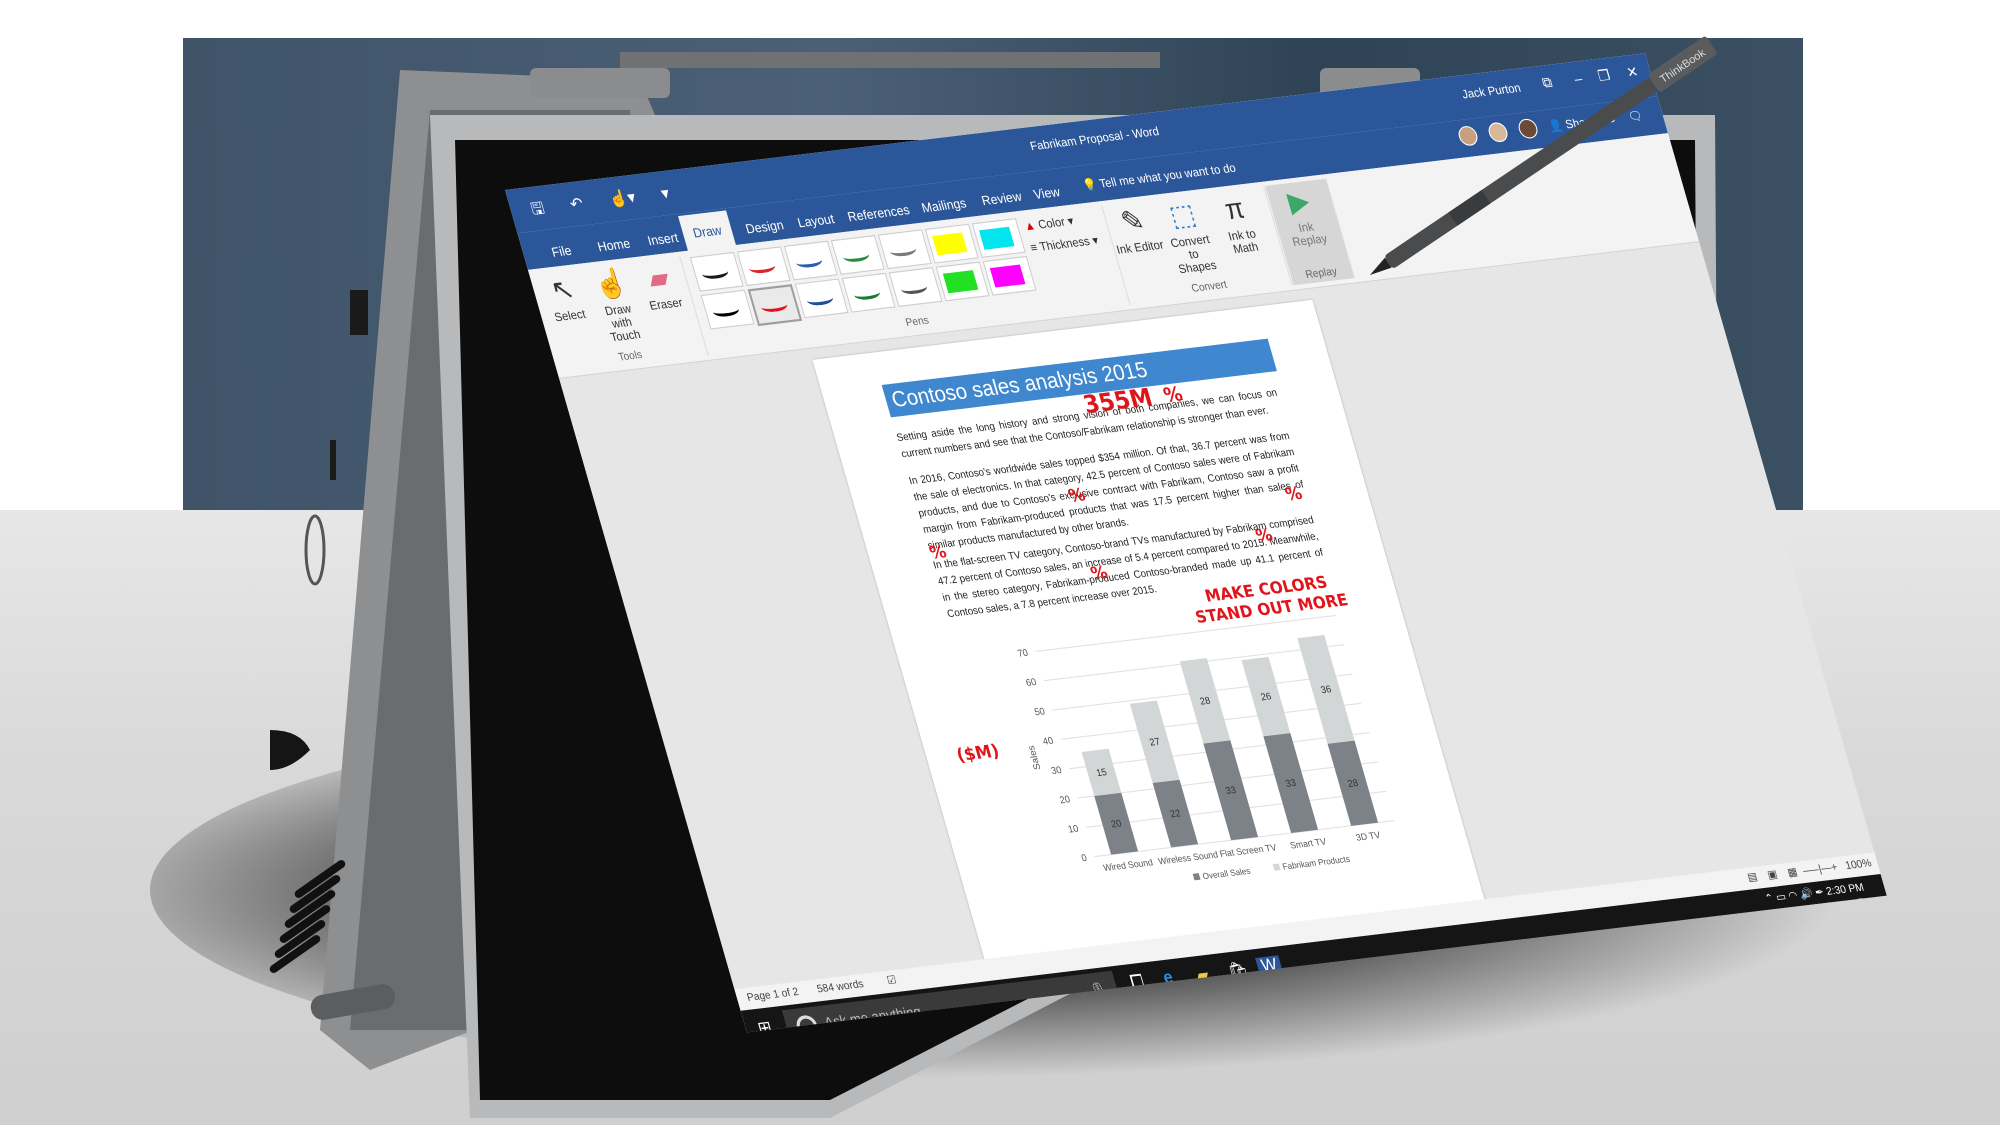 This screenshot has height=1130, width=2000. What do you see at coordinates (1247, 850) in the screenshot?
I see `x-tick-label: Flat Screen TV` at bounding box center [1247, 850].